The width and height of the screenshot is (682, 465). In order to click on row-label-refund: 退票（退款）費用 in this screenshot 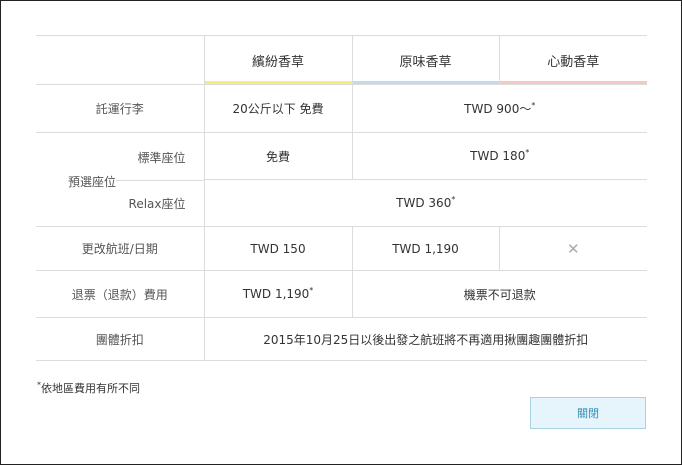, I will do `click(120, 294)`.